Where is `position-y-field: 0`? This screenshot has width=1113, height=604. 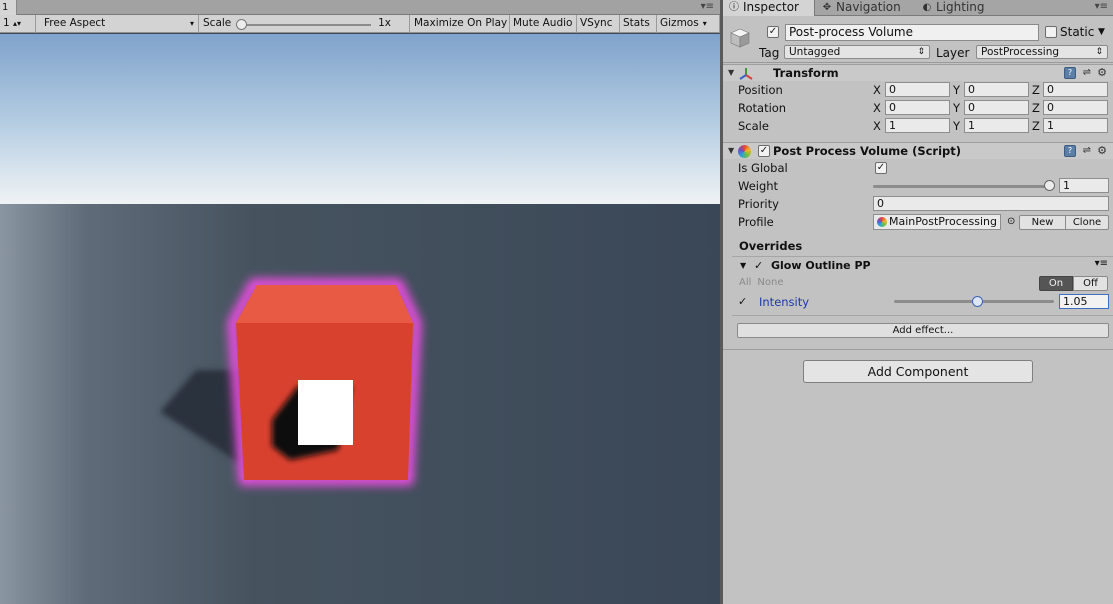 position-y-field: 0 is located at coordinates (996, 89).